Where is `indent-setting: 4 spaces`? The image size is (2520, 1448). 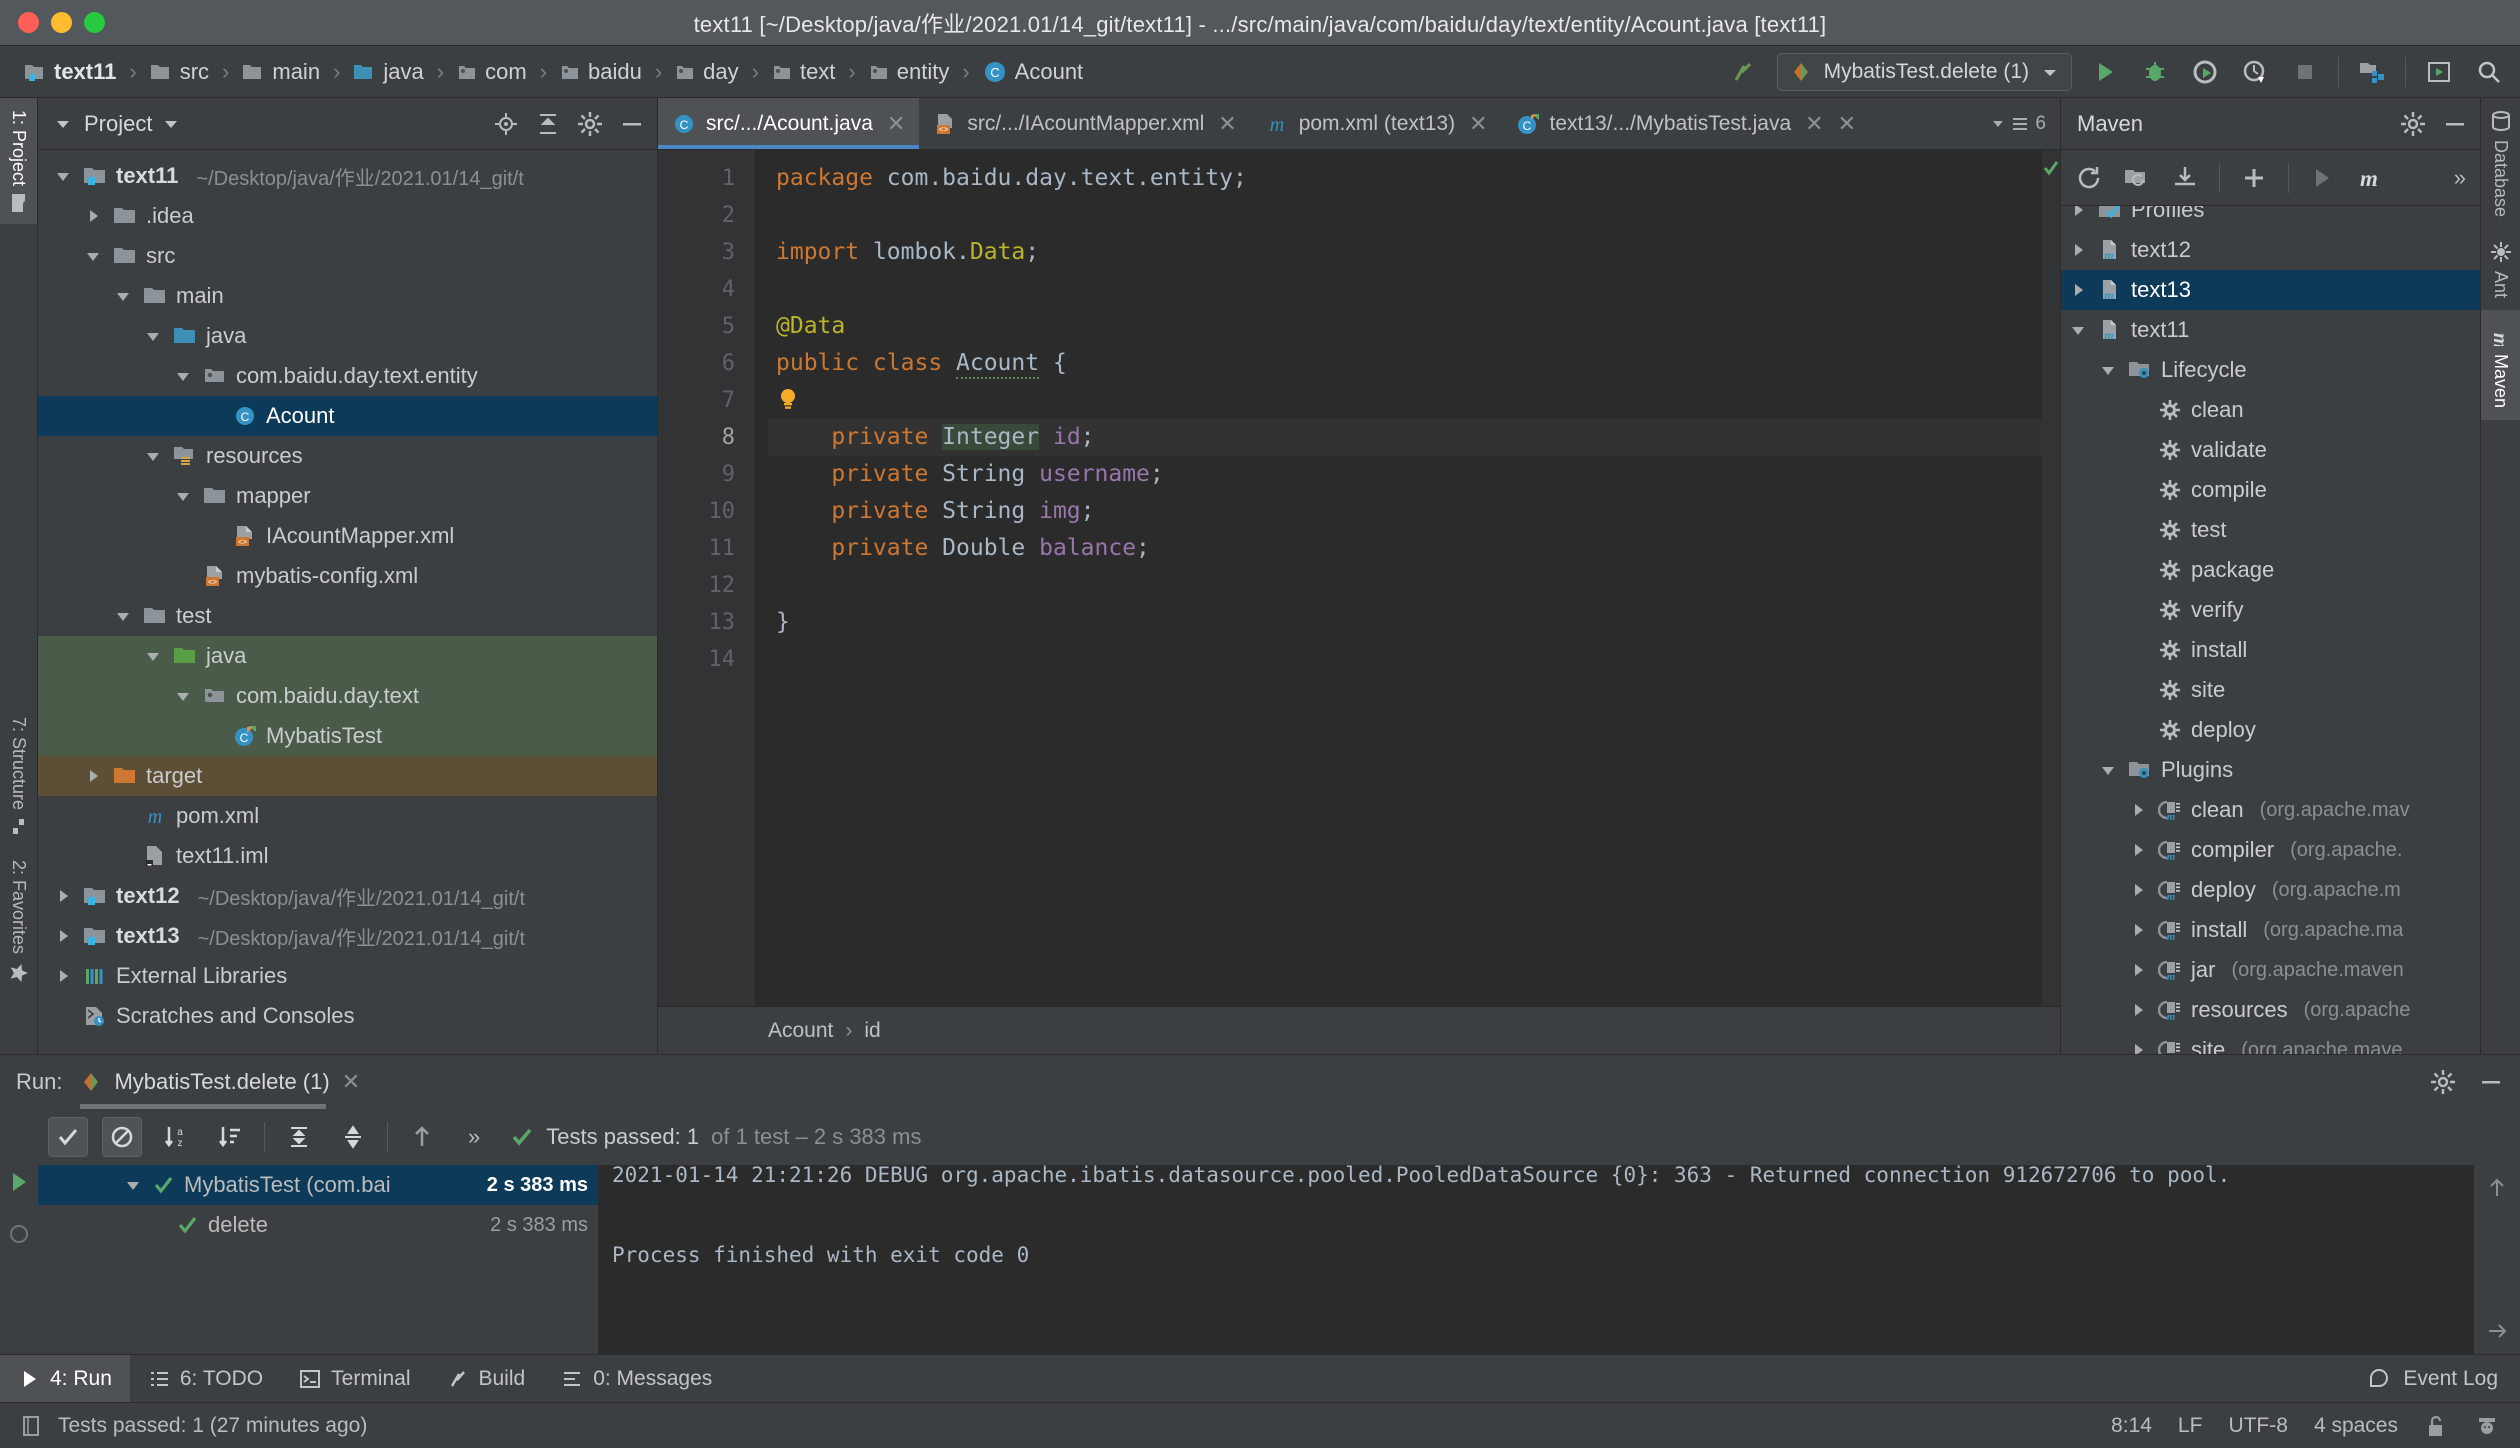 indent-setting: 4 spaces is located at coordinates (2356, 1426).